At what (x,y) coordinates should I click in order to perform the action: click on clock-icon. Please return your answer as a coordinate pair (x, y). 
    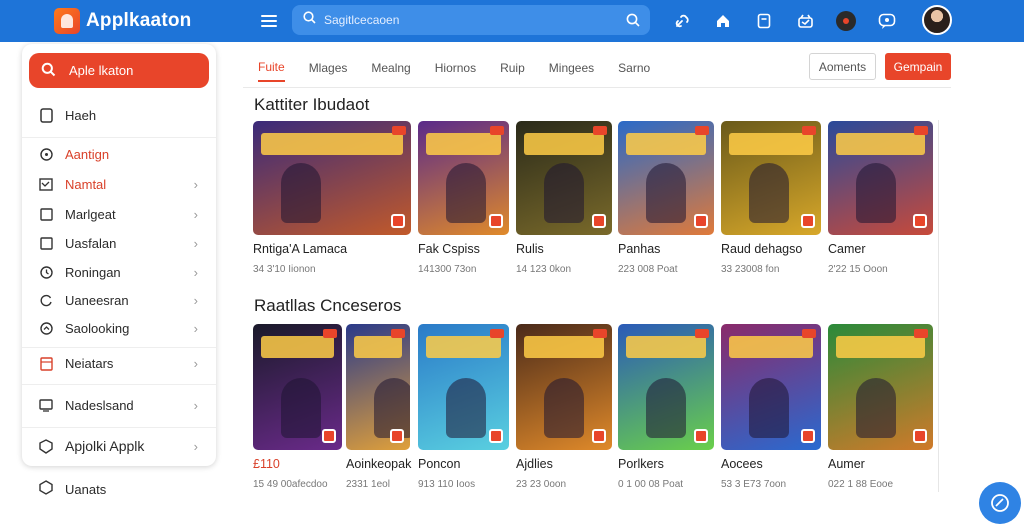
    Looking at the image, I should click on (46, 273).